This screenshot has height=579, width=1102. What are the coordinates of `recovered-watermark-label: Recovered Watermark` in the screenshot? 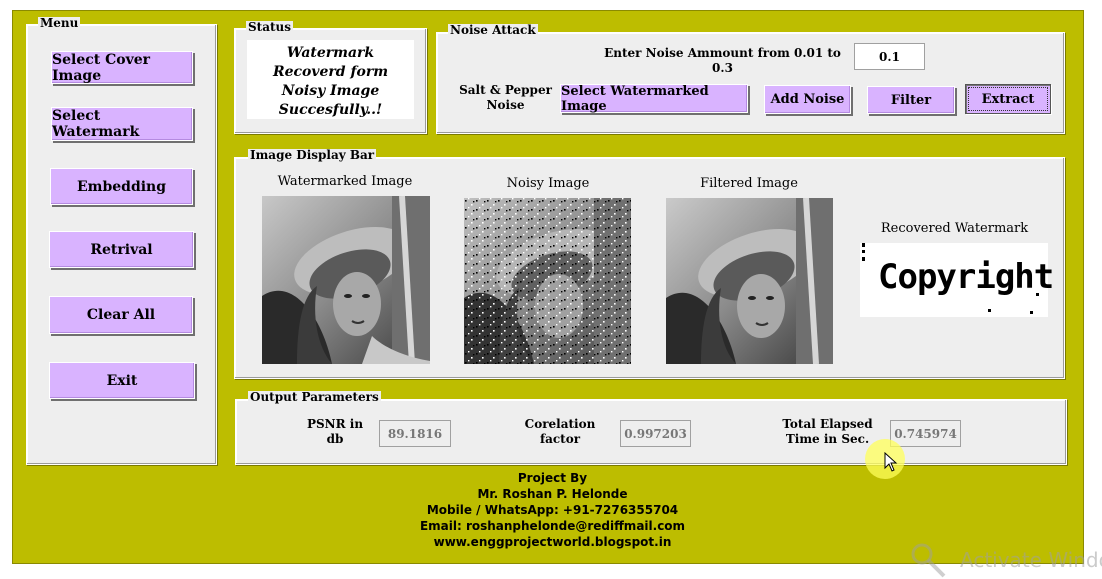 It's located at (954, 228).